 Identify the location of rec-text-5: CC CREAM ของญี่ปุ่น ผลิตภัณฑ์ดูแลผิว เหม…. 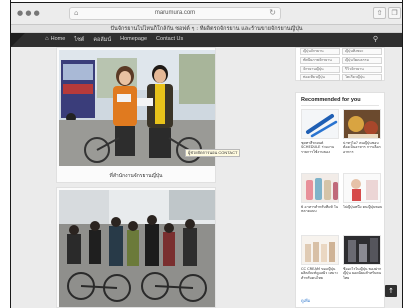
(321, 273).